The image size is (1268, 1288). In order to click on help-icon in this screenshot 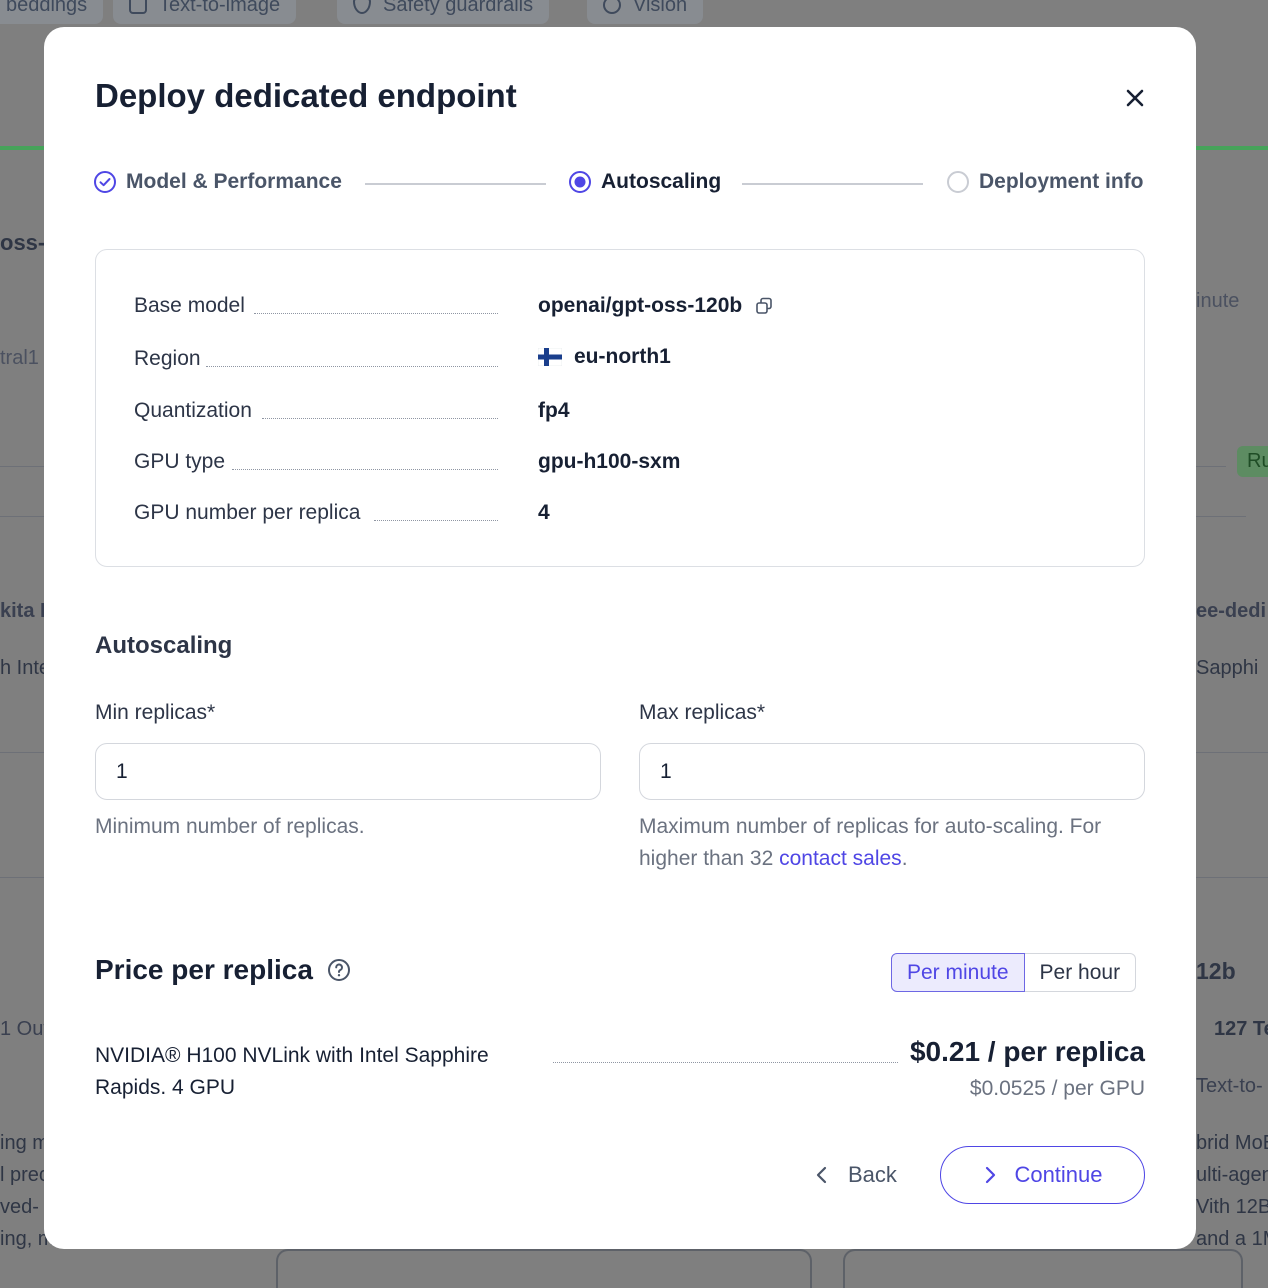, I will do `click(339, 970)`.